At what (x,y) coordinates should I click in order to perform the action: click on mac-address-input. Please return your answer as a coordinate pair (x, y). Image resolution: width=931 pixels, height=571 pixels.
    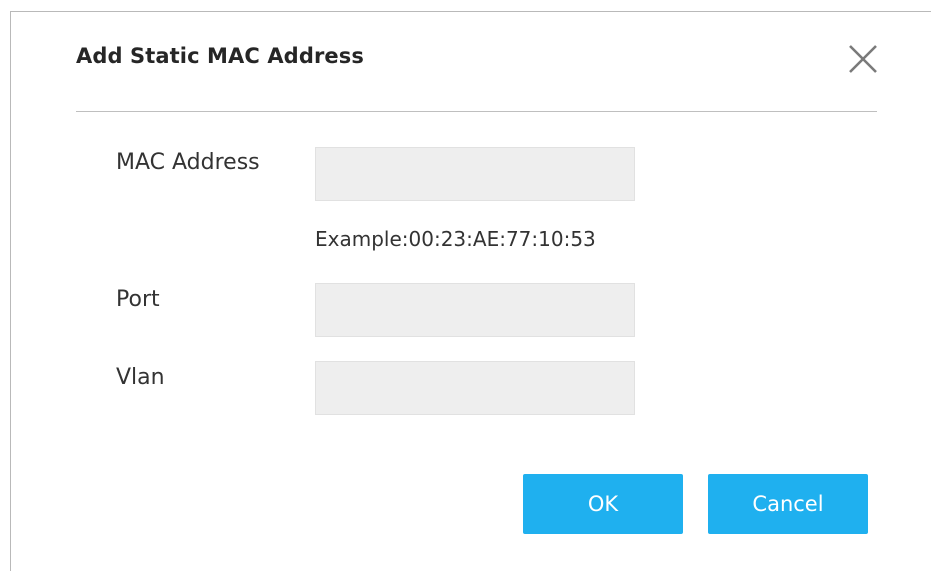
    Looking at the image, I should click on (475, 174).